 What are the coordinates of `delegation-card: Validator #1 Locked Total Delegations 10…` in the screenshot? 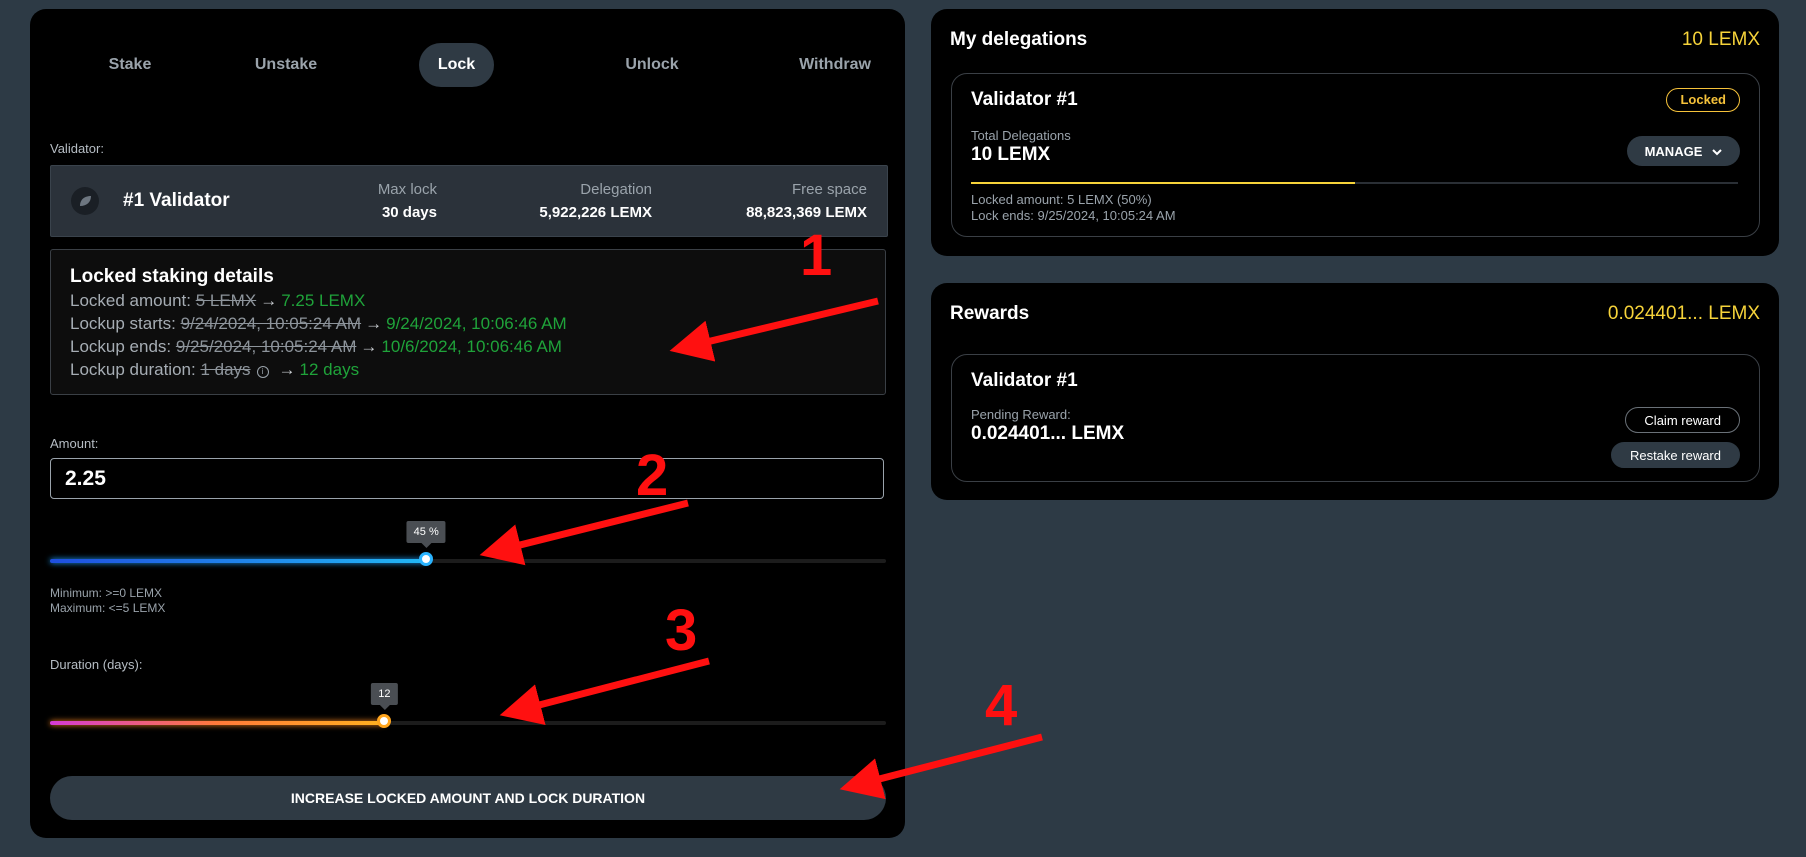 It's located at (1355, 155).